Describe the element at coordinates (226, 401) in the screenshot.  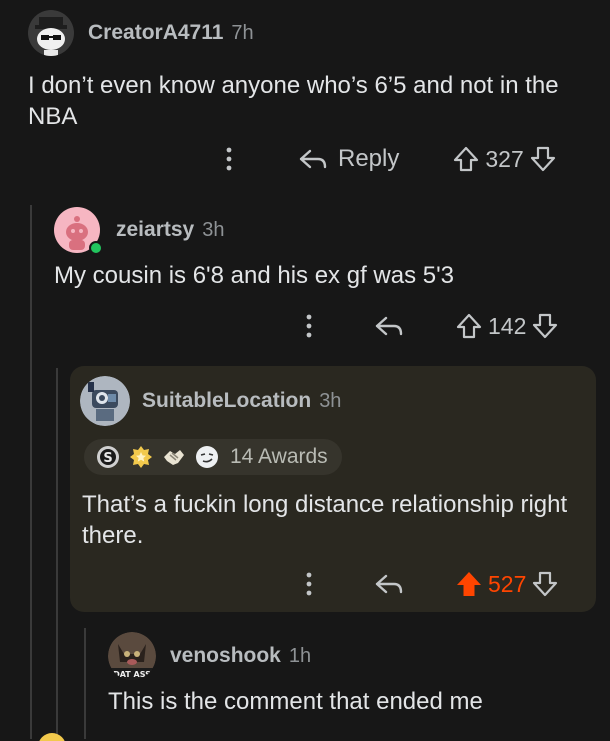
I see `username: SuitableLocation` at that location.